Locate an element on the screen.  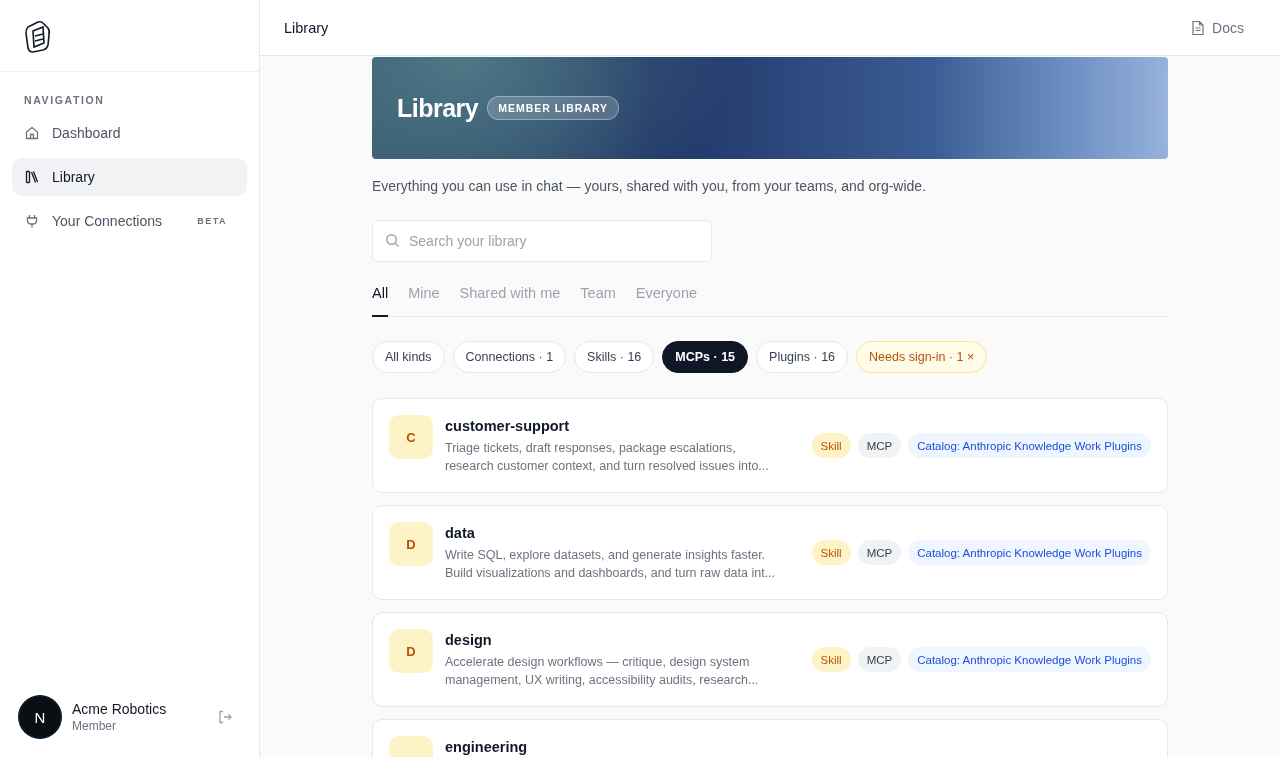
account-role: Member is located at coordinates (94, 726).